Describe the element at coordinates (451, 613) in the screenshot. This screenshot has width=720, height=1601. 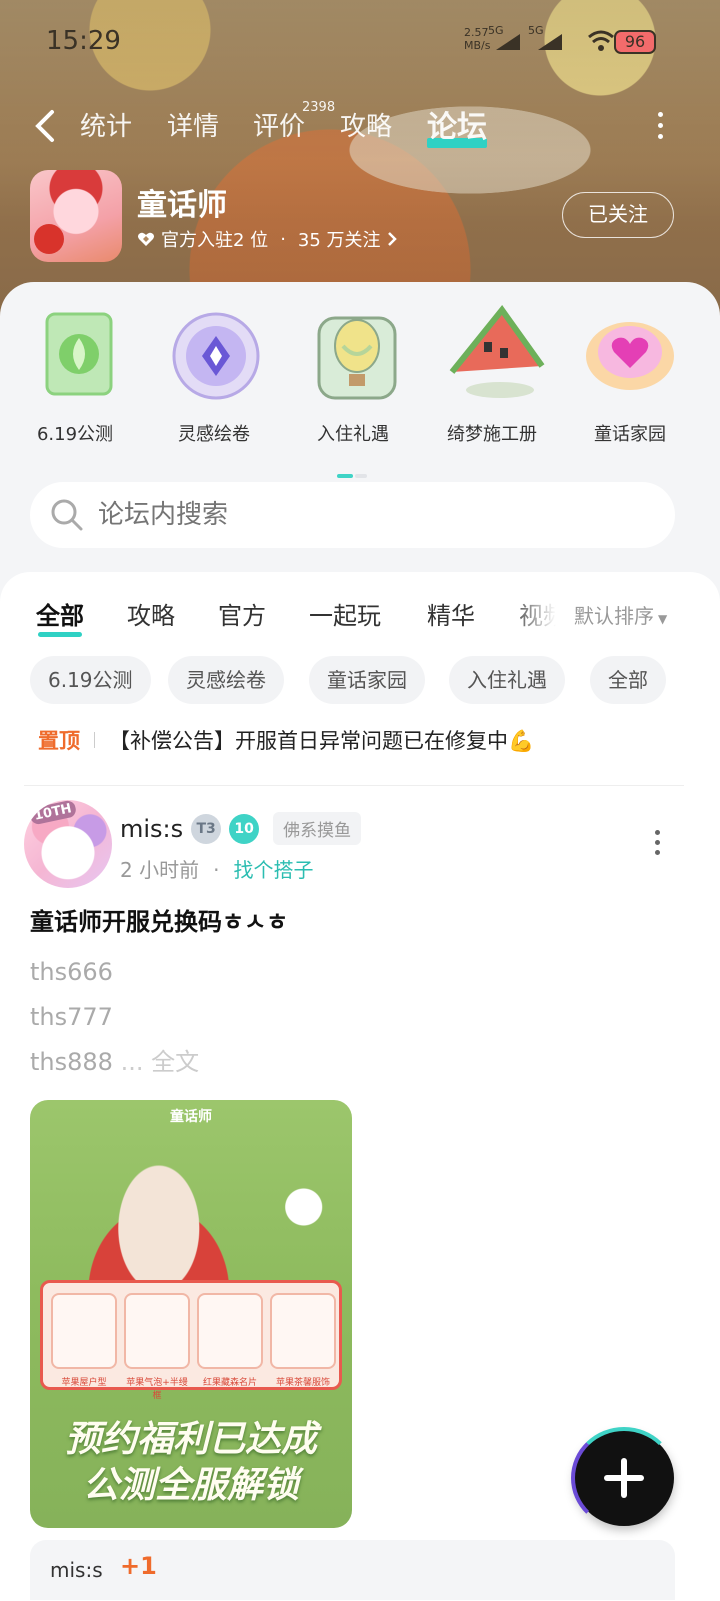
I see `feed-tab-featured: 精华` at that location.